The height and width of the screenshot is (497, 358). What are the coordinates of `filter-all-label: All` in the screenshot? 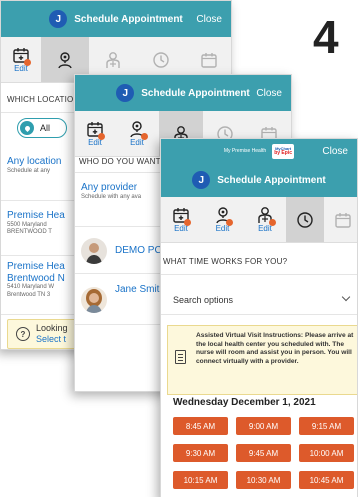 It's located at (45, 128).